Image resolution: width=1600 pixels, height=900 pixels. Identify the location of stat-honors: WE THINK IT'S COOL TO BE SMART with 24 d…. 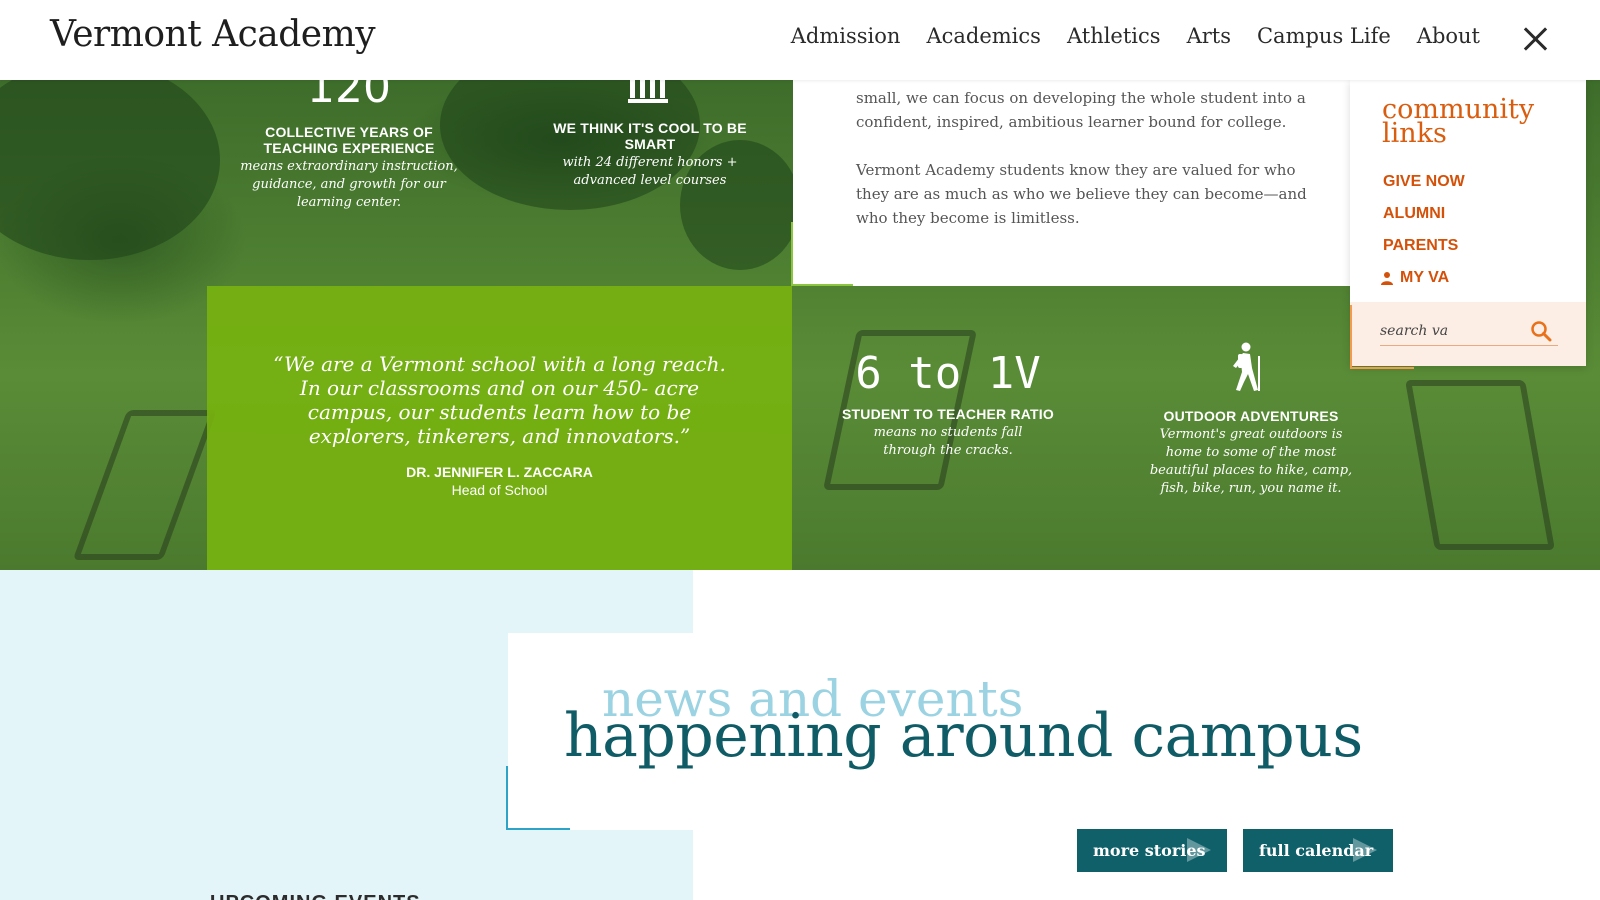
(650, 155).